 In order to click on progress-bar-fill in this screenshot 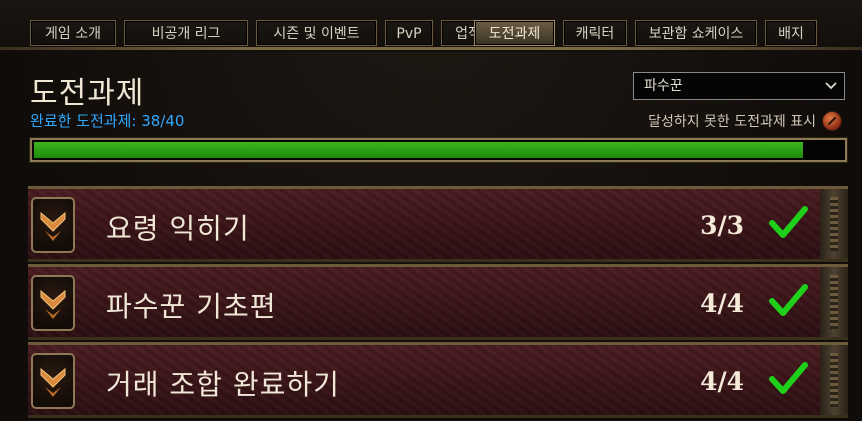, I will do `click(418, 150)`.